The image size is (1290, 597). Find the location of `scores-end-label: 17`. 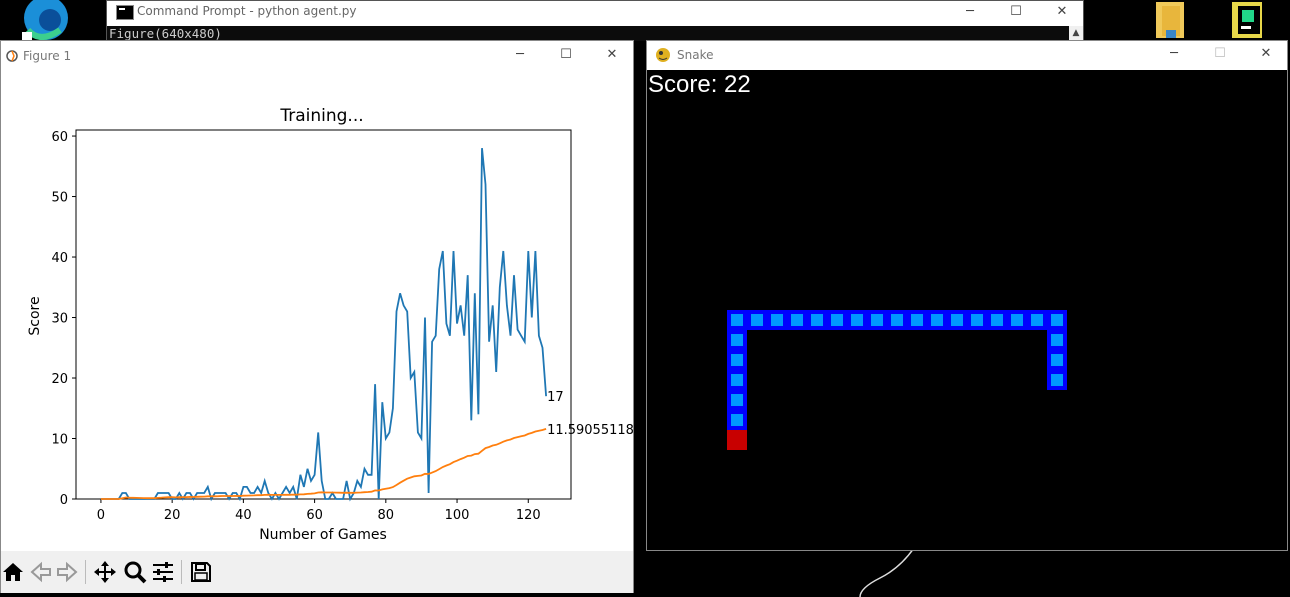

scores-end-label: 17 is located at coordinates (555, 397).